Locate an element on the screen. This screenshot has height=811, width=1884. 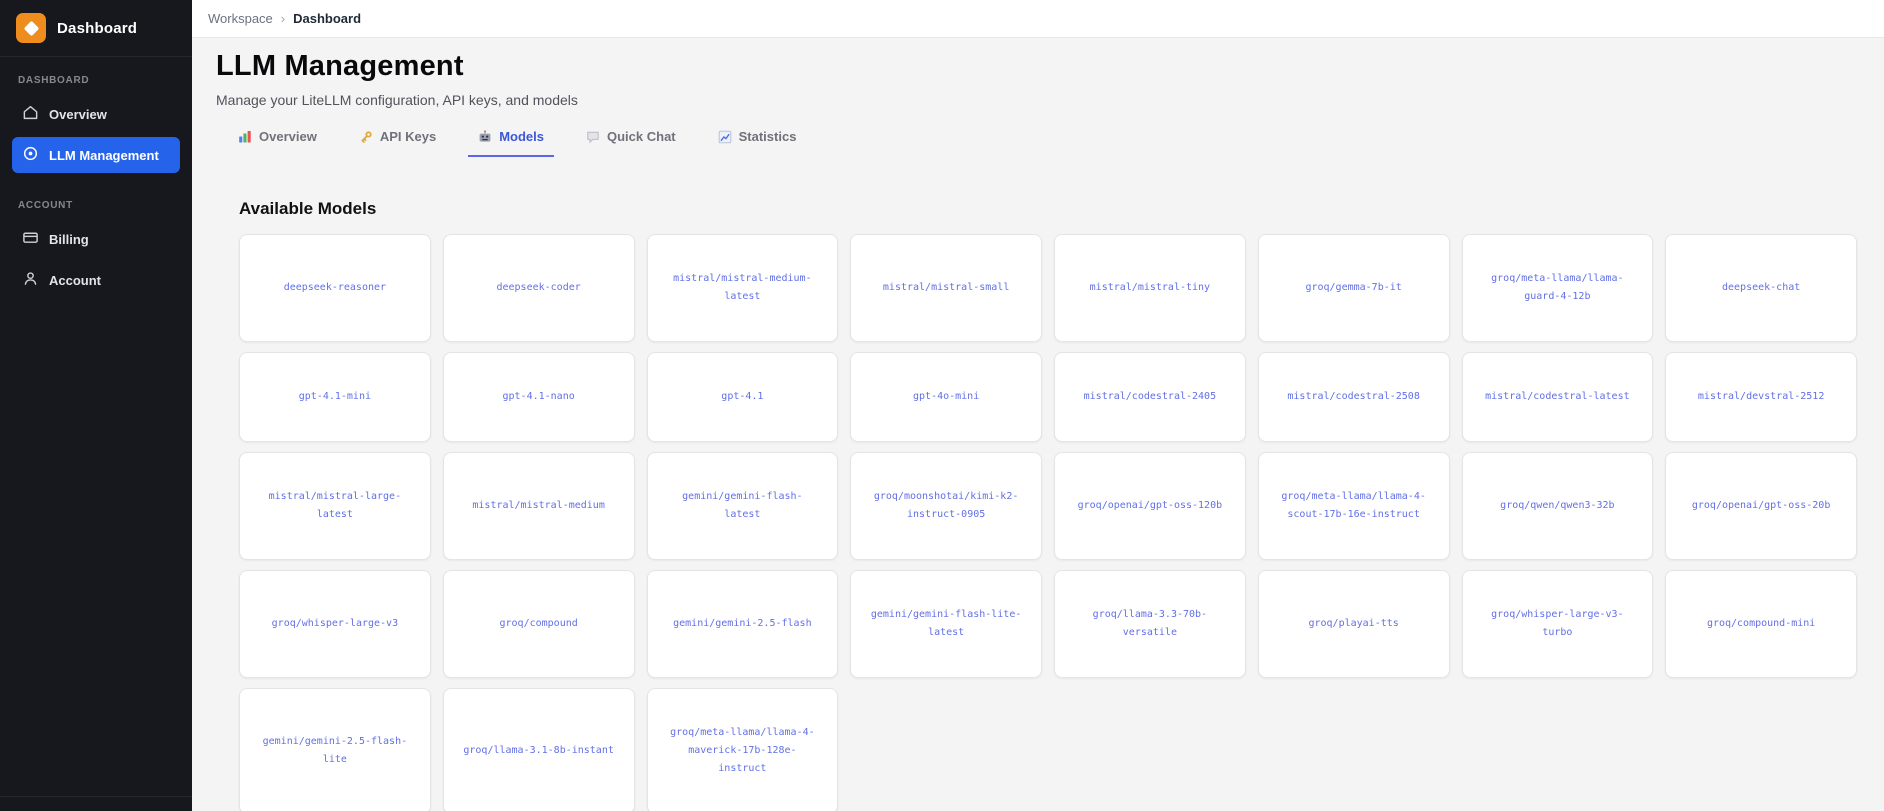
model-name: groq/playai-tts is located at coordinates (1353, 623).